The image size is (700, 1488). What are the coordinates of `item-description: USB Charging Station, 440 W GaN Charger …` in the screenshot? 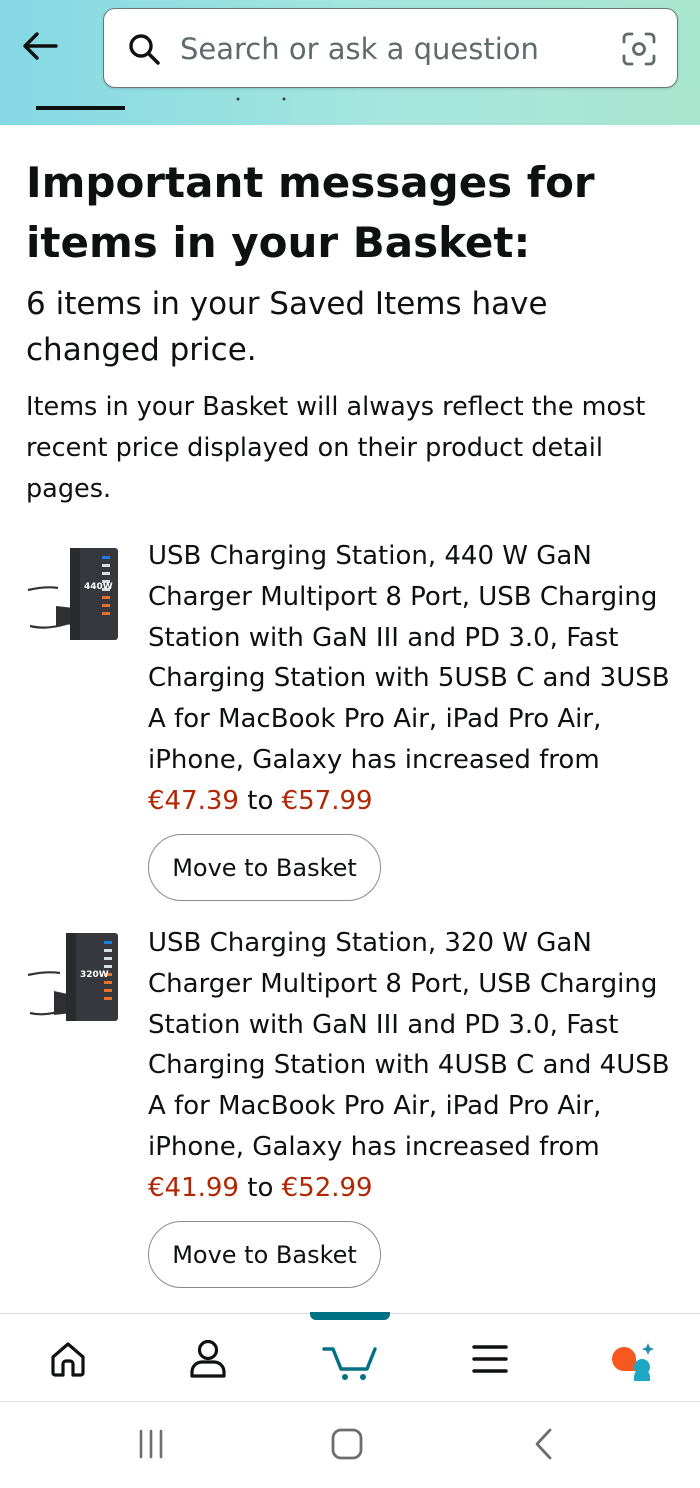 It's located at (418, 679).